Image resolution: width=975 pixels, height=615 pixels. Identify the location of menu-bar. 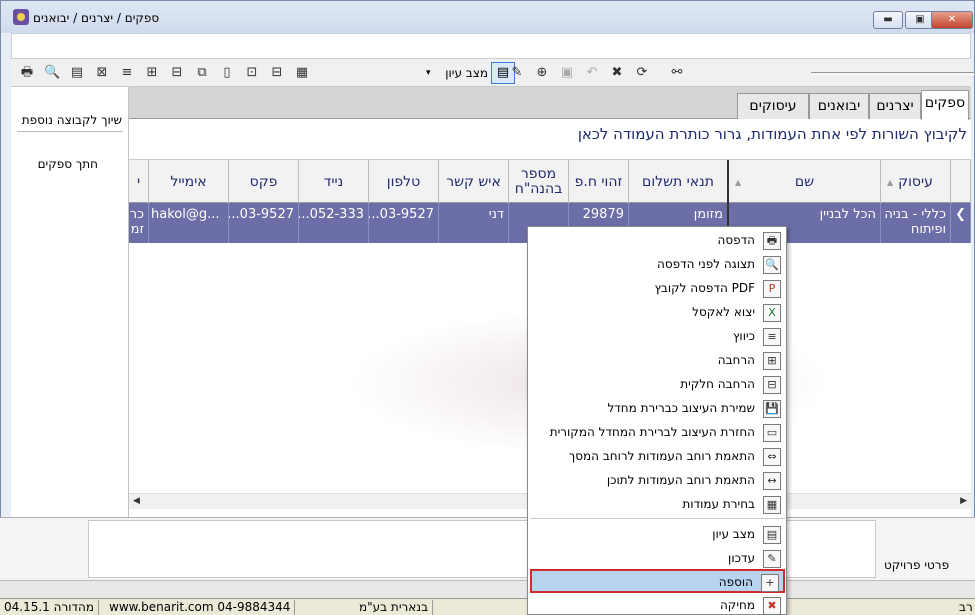
(491, 46).